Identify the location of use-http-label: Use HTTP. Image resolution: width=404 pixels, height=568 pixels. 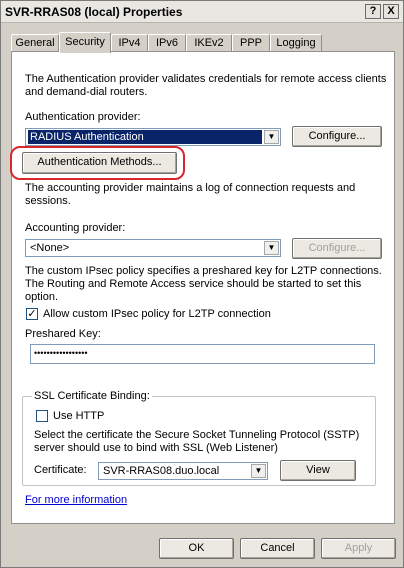
(78, 416).